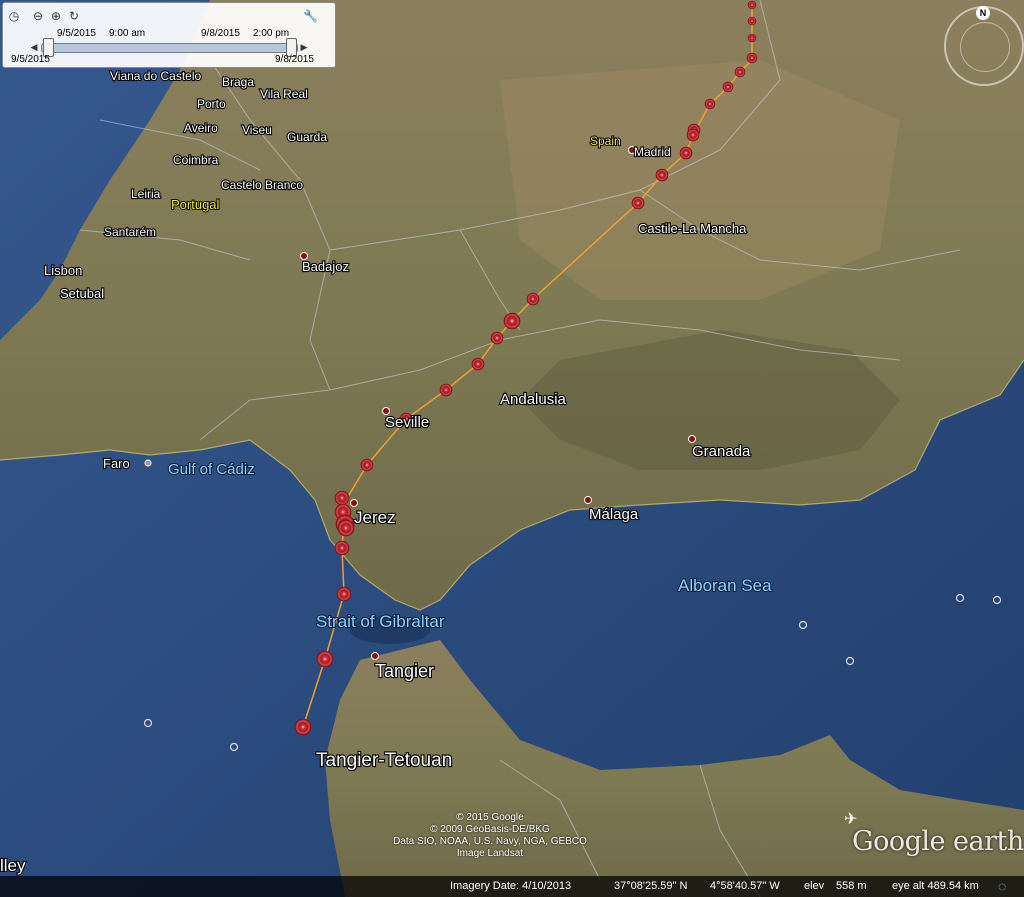  I want to click on streaming-icon: ◌, so click(1002, 886).